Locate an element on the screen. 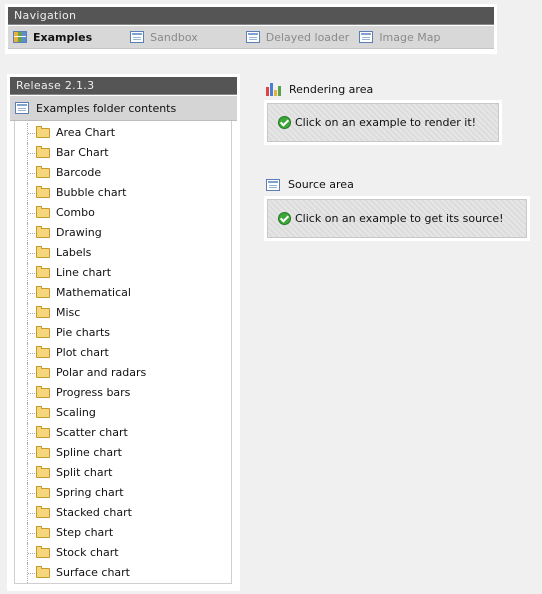  folder-label: Area Chart is located at coordinates (86, 132).